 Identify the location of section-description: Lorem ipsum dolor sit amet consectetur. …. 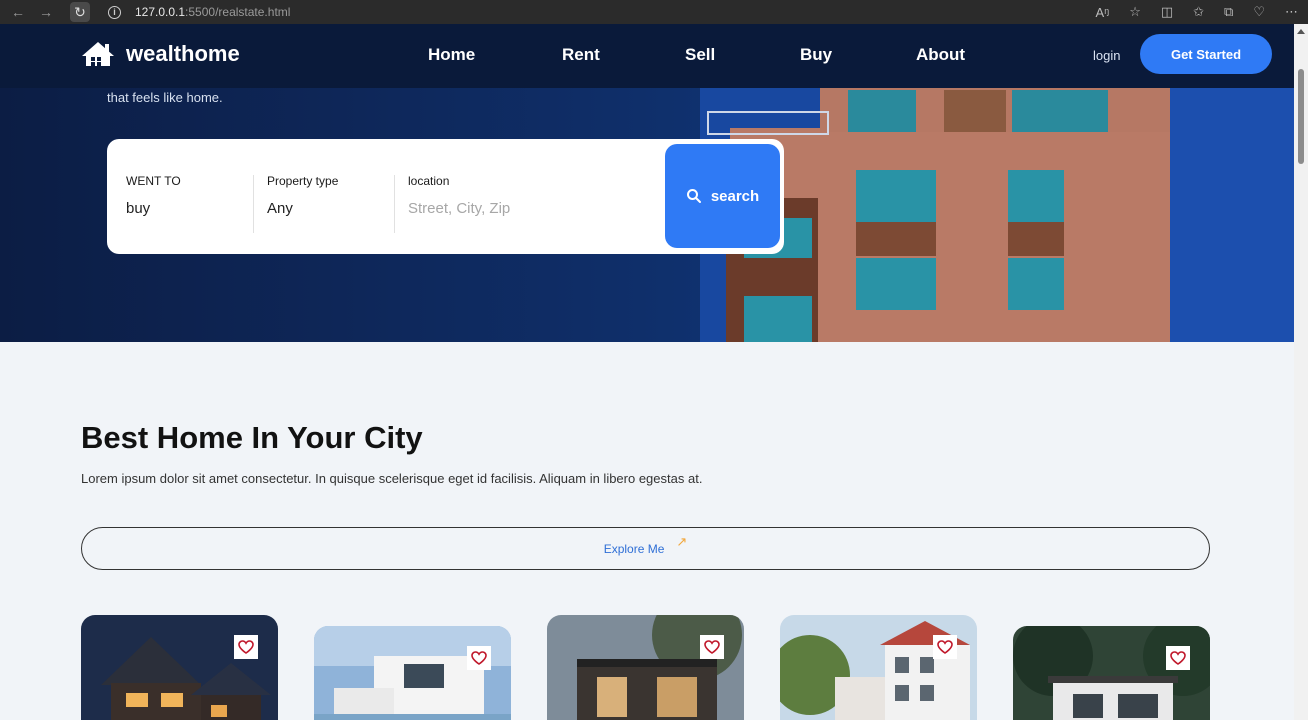
(392, 478).